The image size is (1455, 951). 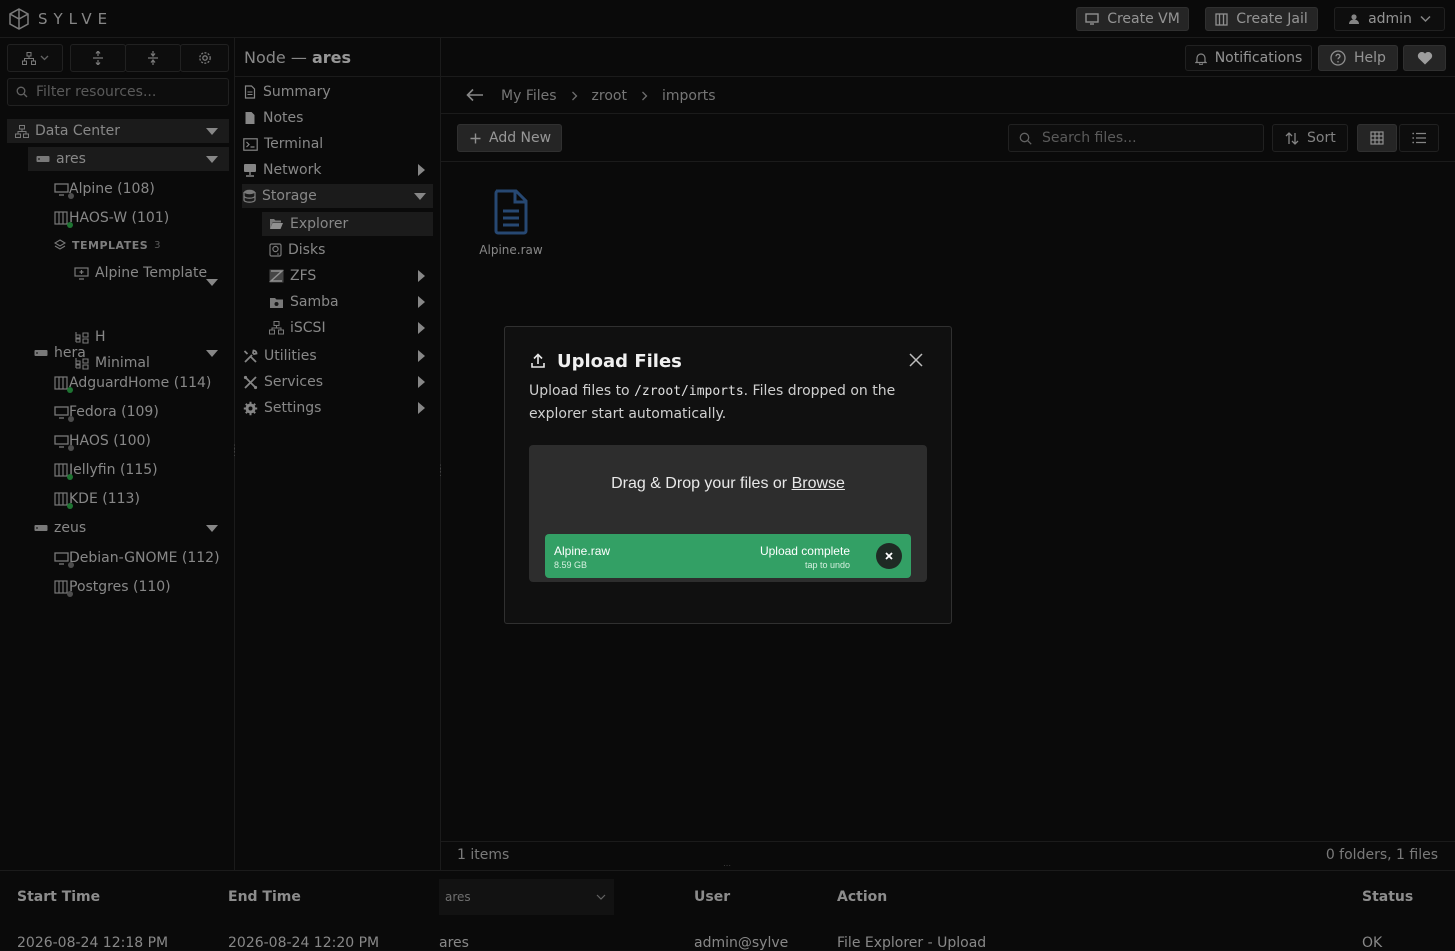 What do you see at coordinates (1310, 138) in the screenshot?
I see `sort-button: Sort` at bounding box center [1310, 138].